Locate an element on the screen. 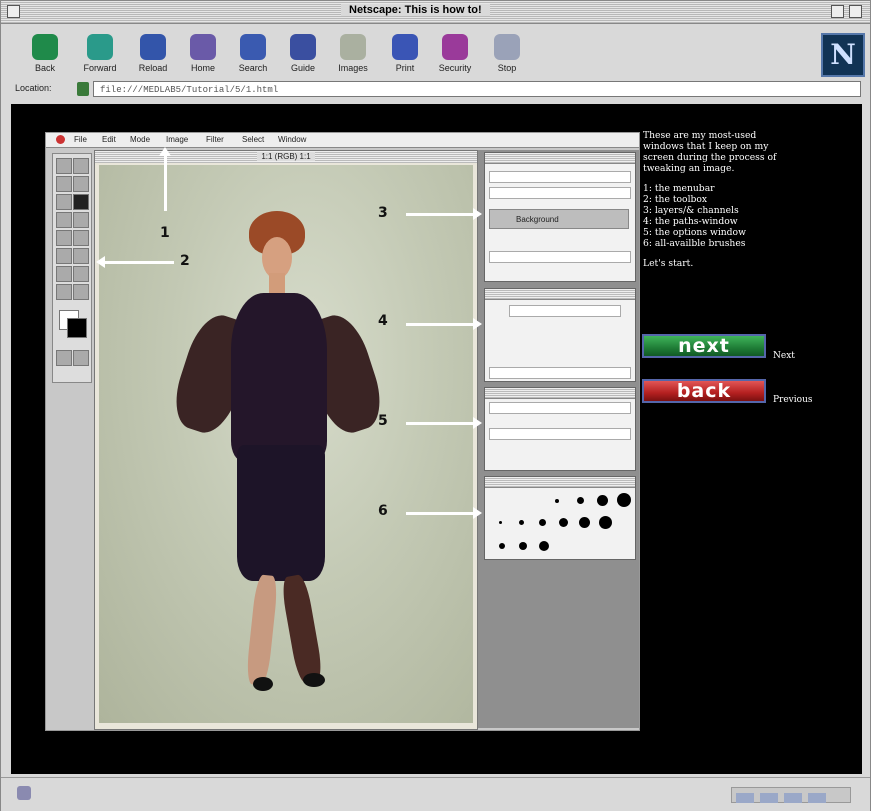 The height and width of the screenshot is (811, 871). previous-caption: Previous is located at coordinates (792, 400).